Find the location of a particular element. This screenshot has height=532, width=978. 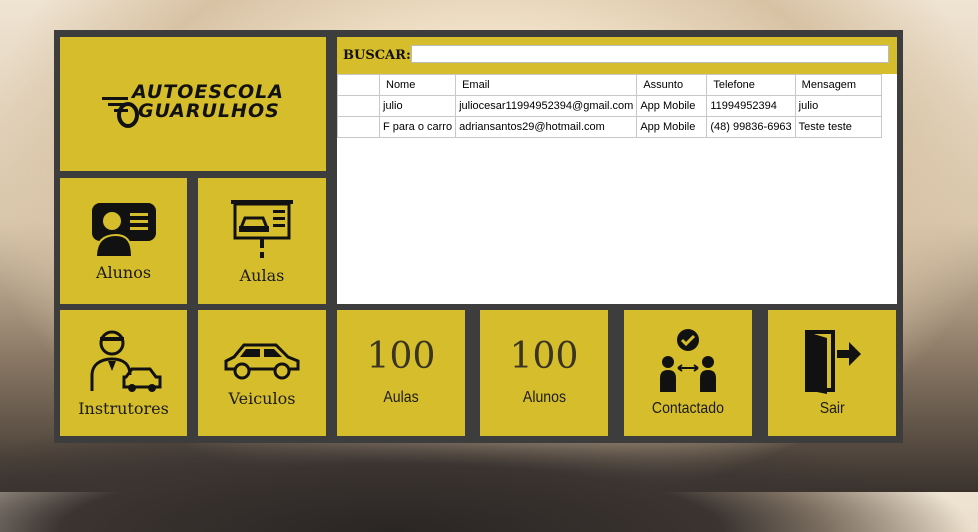

aulas-label: Aulas is located at coordinates (262, 275).